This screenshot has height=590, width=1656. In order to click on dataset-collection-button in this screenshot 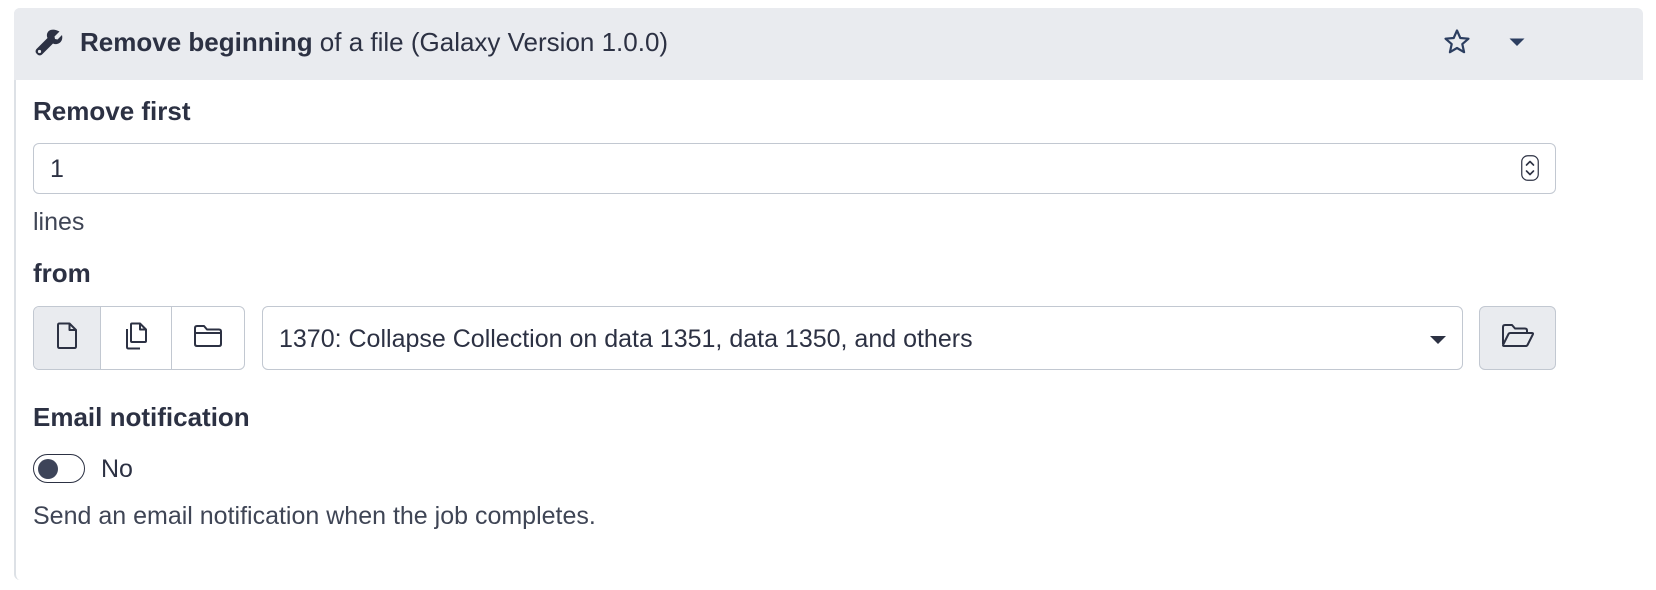, I will do `click(208, 338)`.